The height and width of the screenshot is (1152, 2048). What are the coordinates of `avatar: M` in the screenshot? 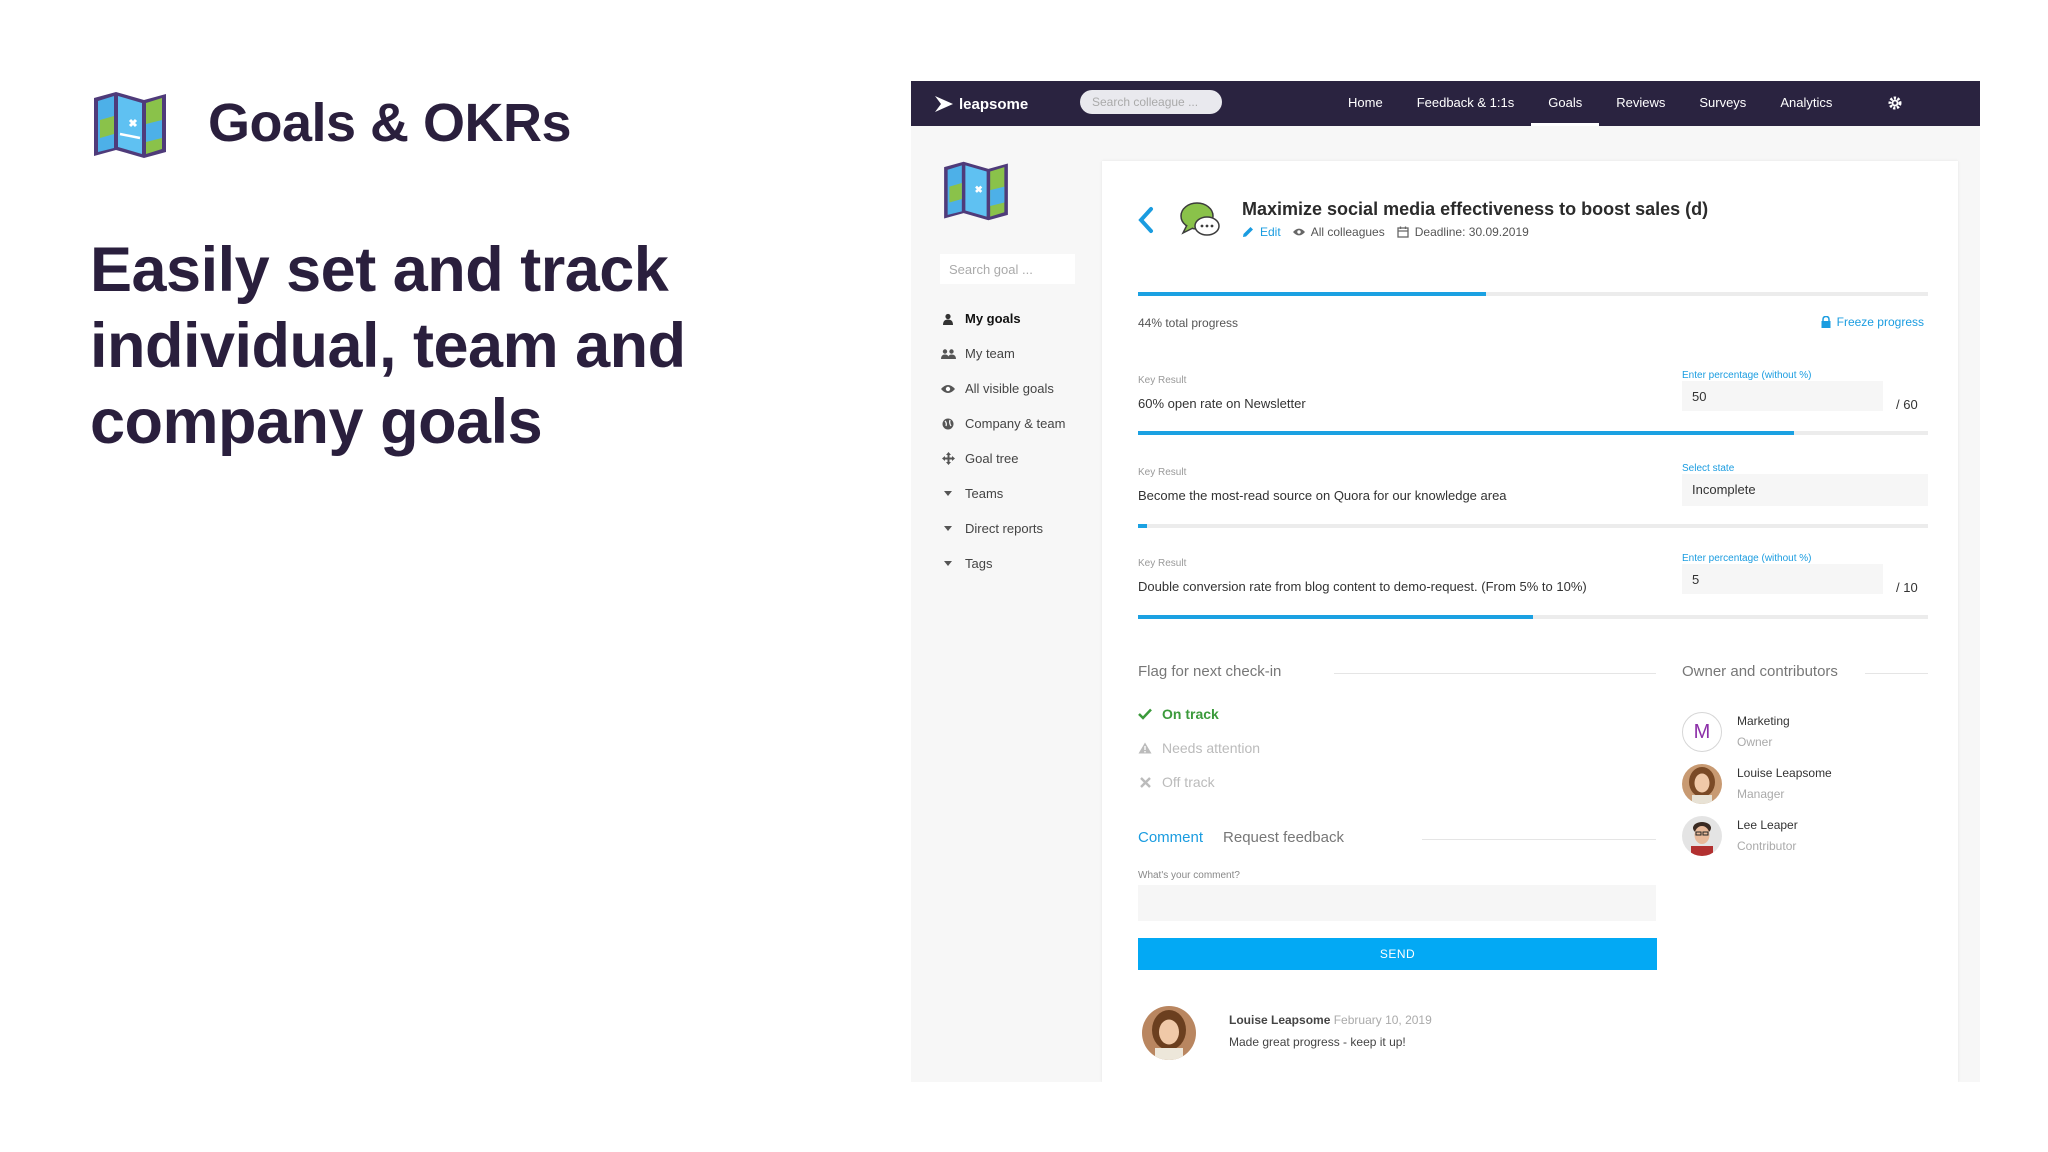 It's located at (1702, 732).